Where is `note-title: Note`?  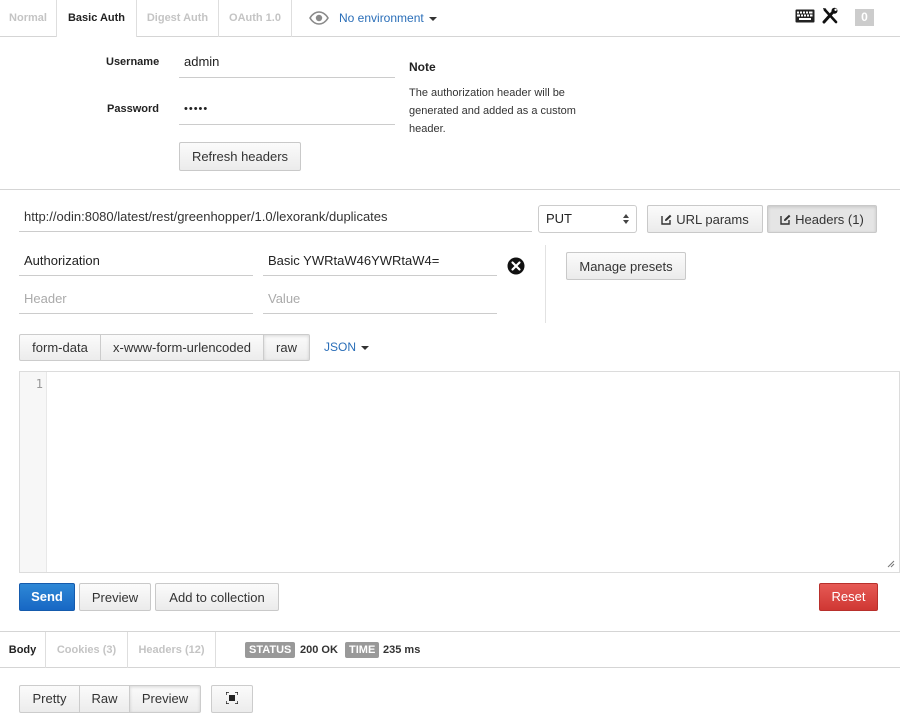 note-title: Note is located at coordinates (422, 67).